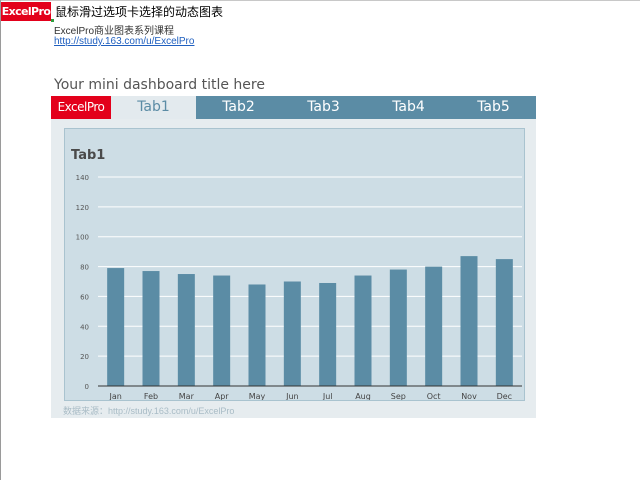  Describe the element at coordinates (149, 411) in the screenshot. I see `data-source-note: 数据来源：http://study.163.com/u/ExcelPro` at that location.